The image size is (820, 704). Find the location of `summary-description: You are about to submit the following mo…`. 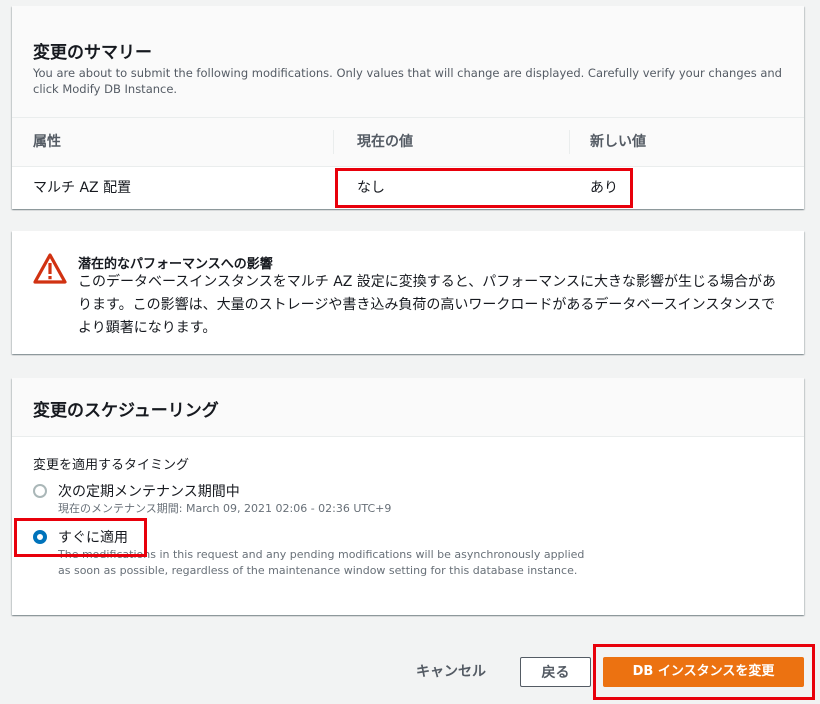

summary-description: You are about to submit the following mo… is located at coordinates (407, 81).